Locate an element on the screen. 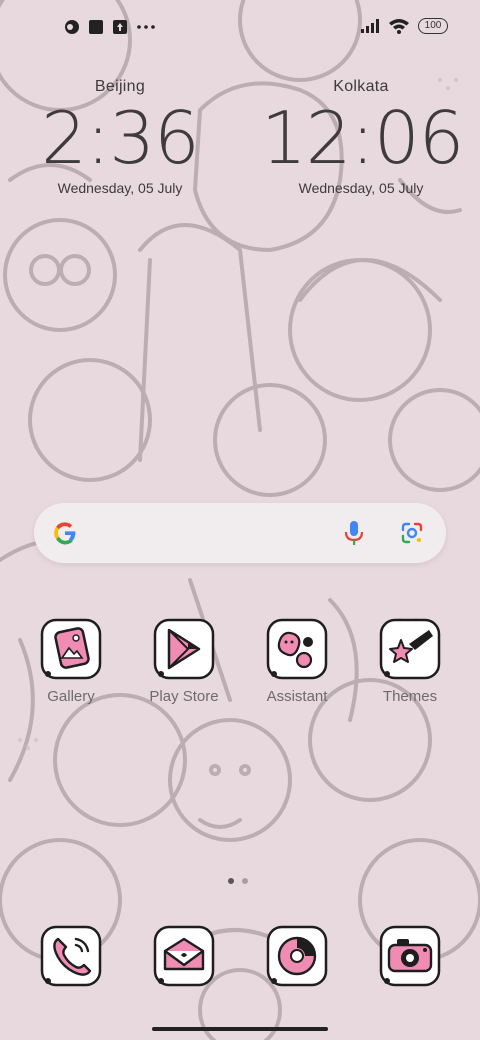  status-left-icons is located at coordinates (110, 27).